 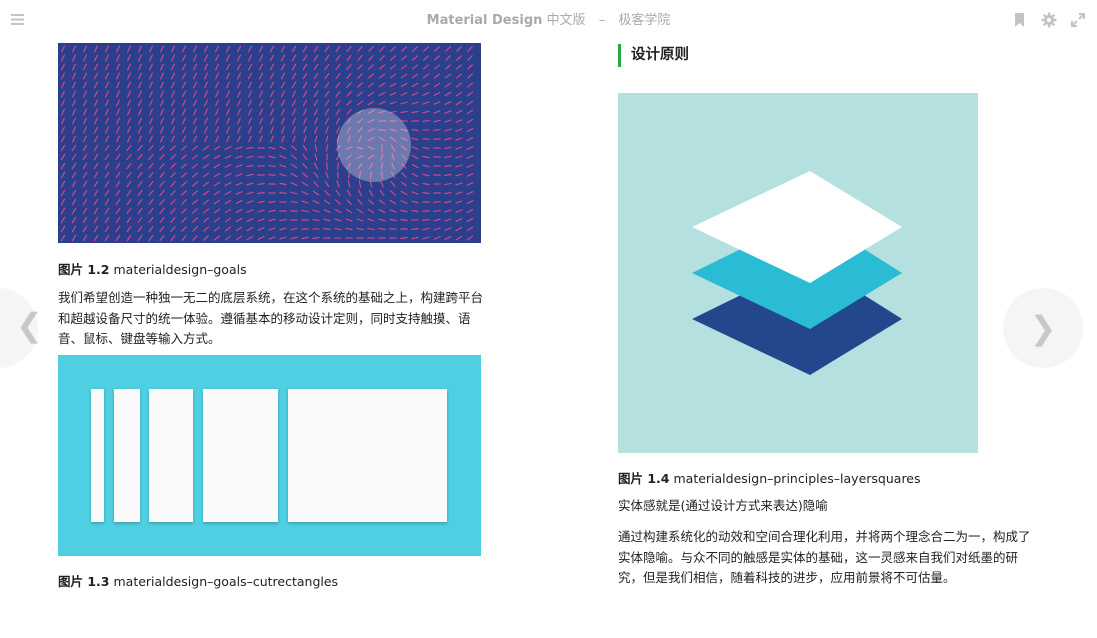 I want to click on figure-name: materialdesign–goals, so click(x=180, y=269).